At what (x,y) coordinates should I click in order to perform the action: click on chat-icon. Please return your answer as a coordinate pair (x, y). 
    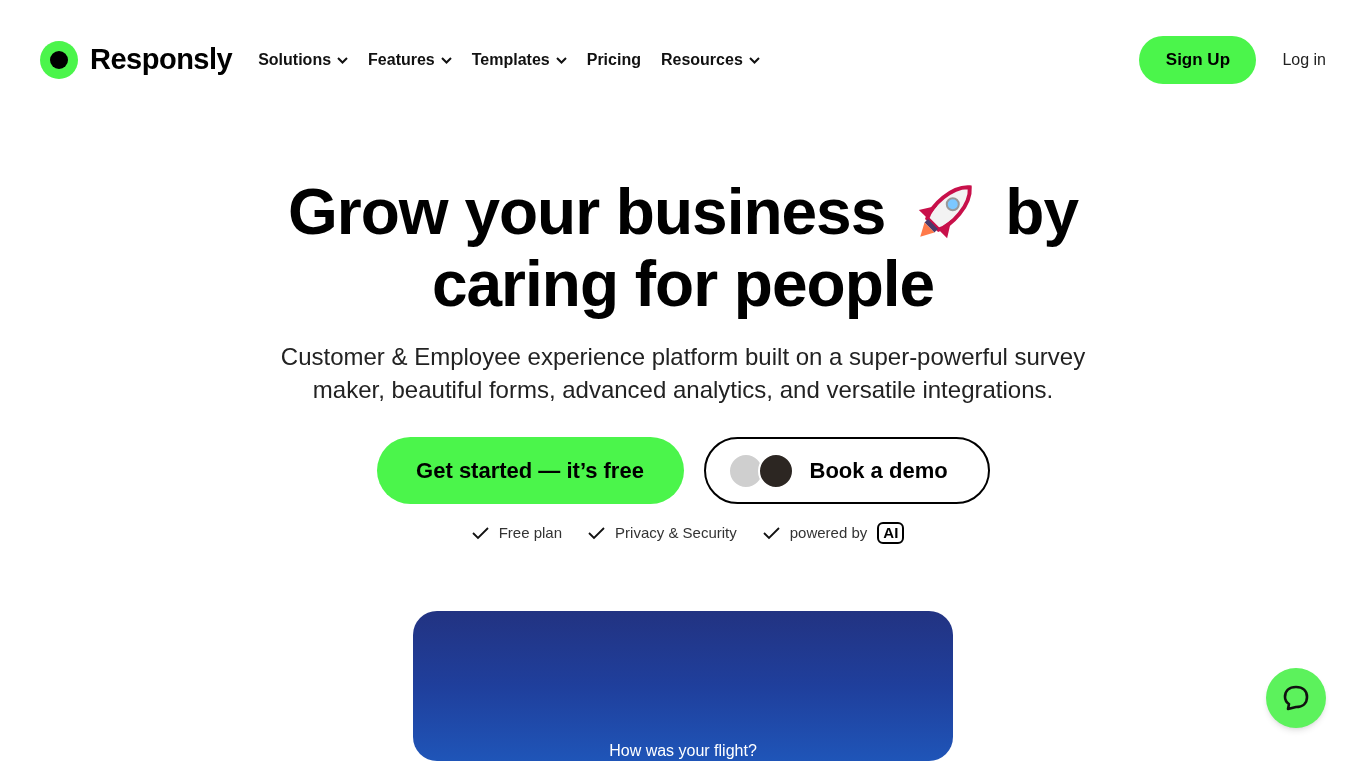
    Looking at the image, I should click on (1296, 698).